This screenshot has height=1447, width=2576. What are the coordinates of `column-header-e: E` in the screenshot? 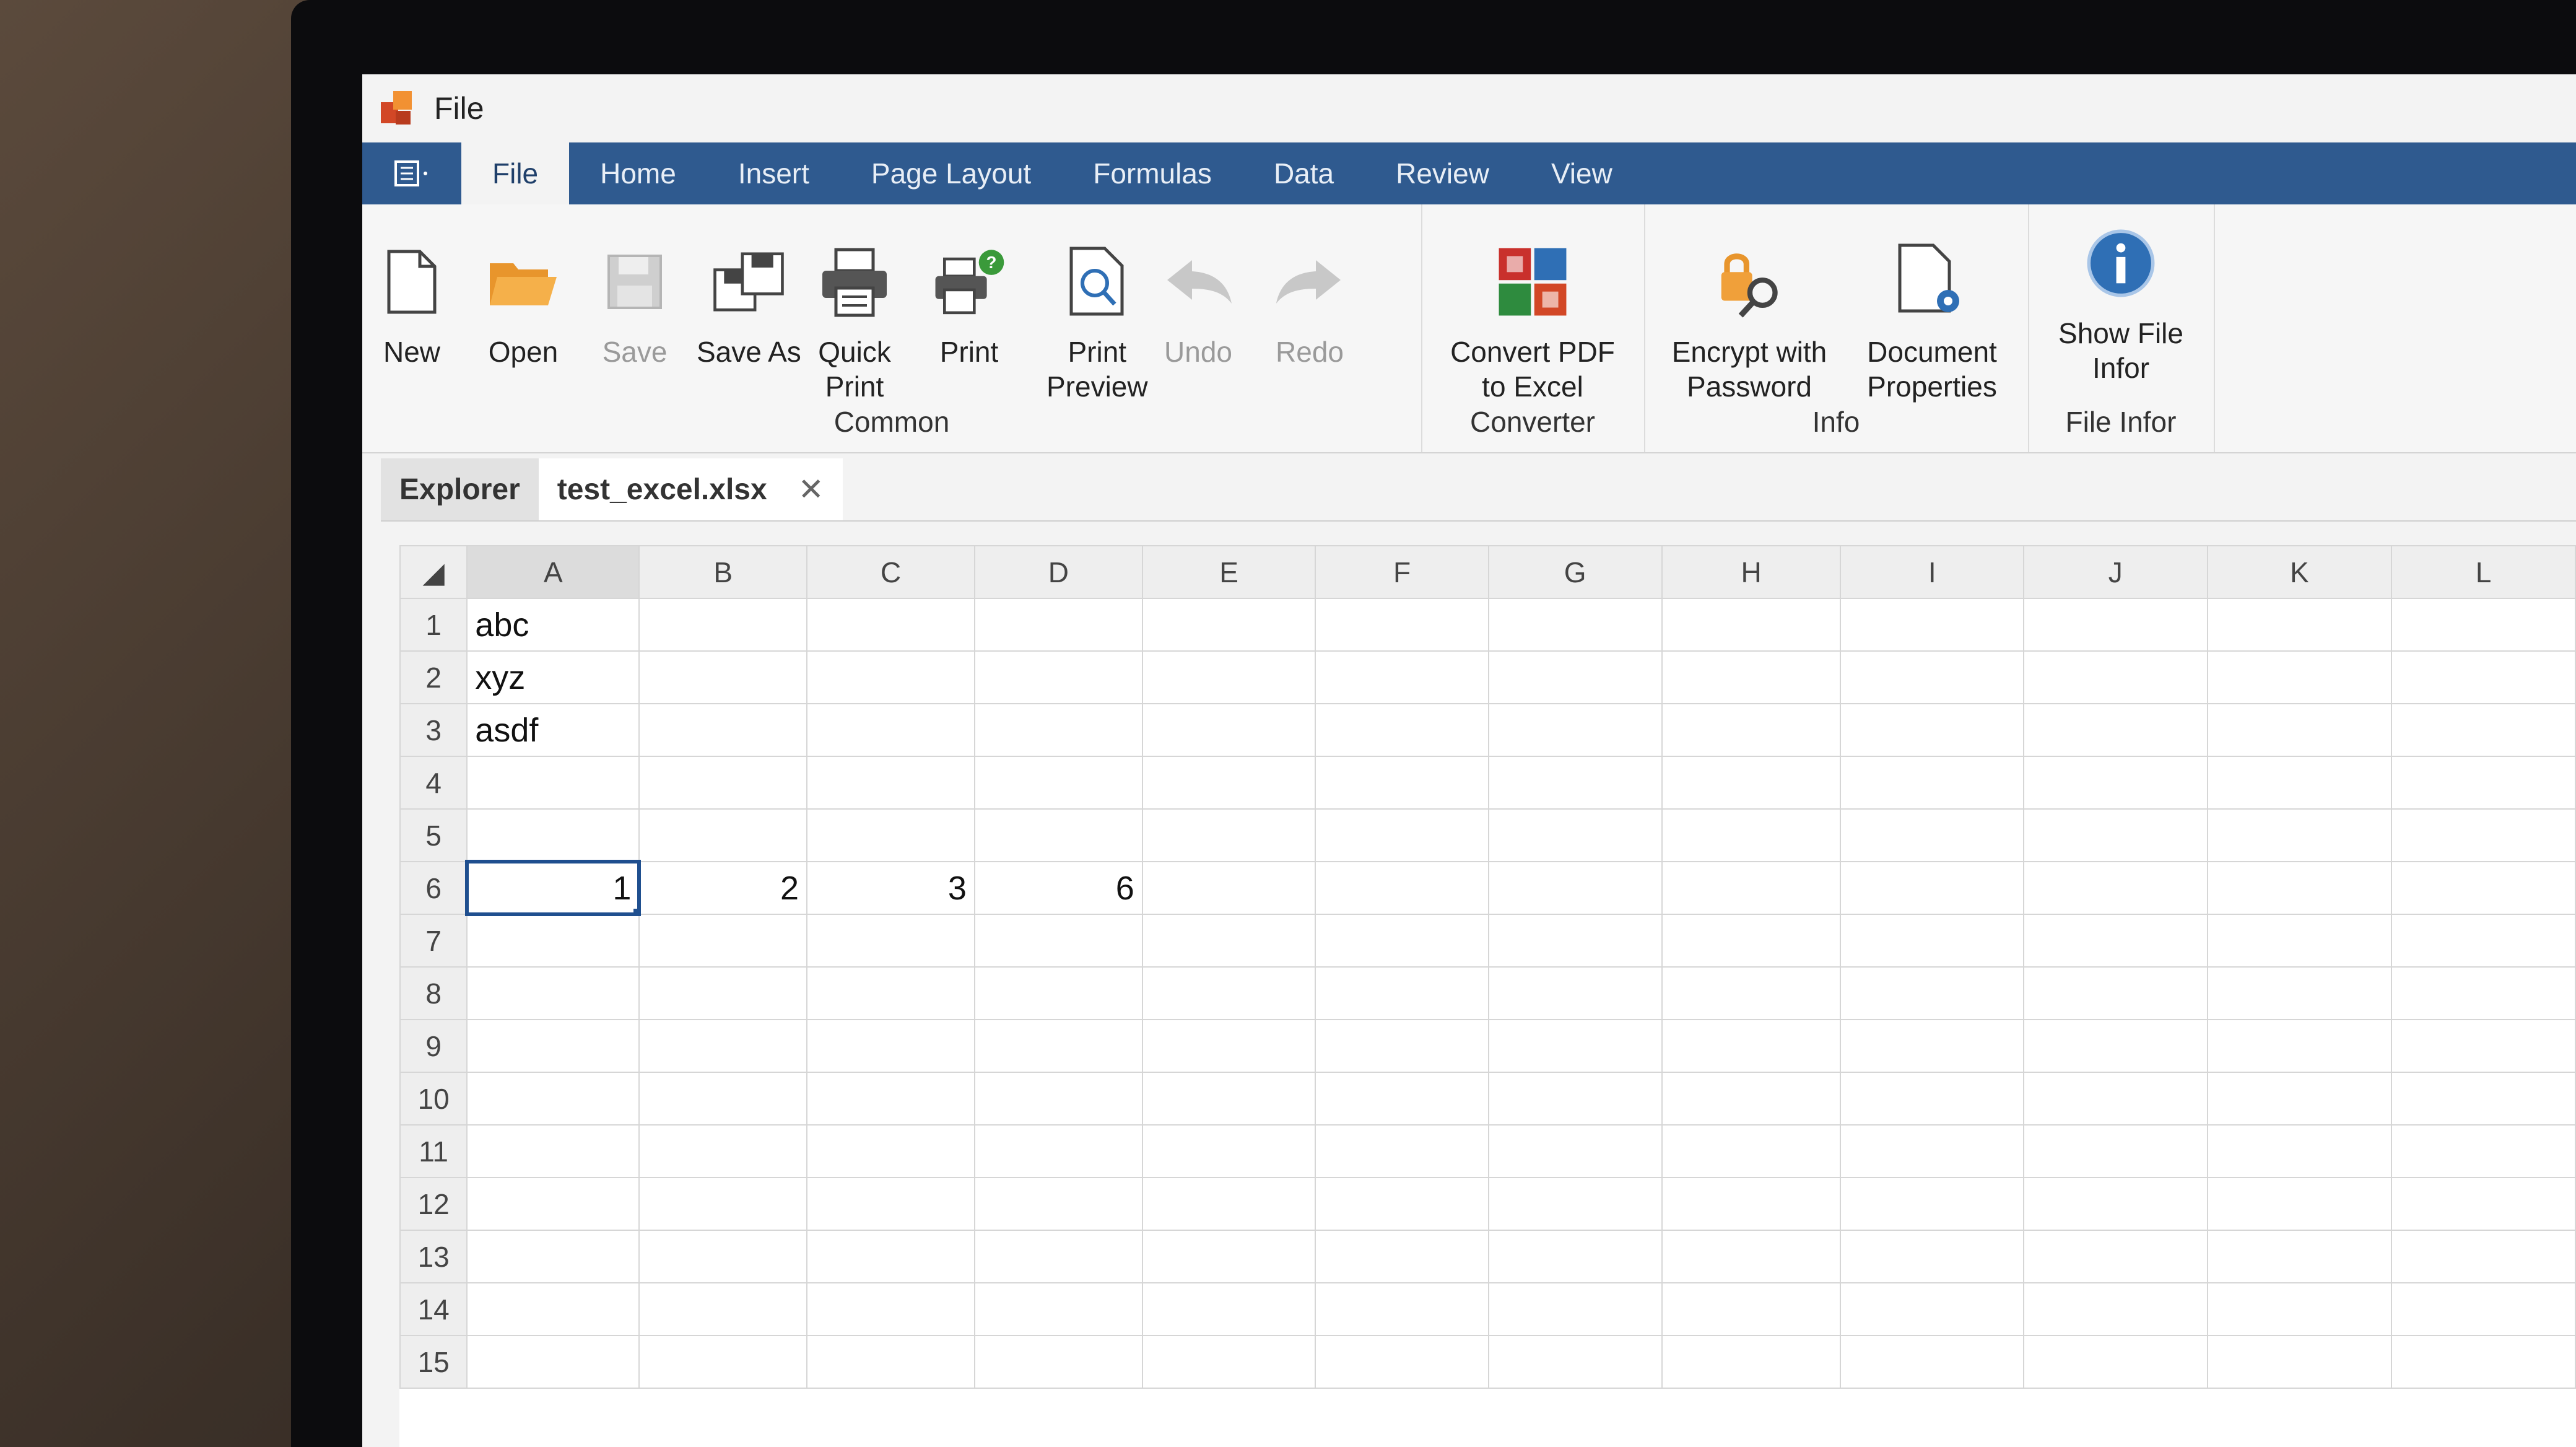 It's located at (1228, 572).